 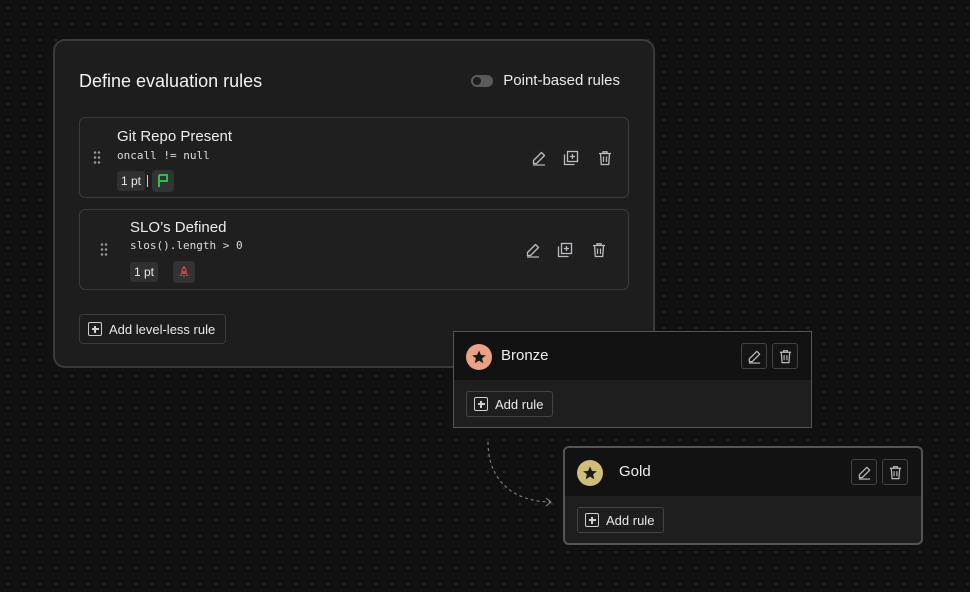 I want to click on level-connector, so click(x=519, y=474).